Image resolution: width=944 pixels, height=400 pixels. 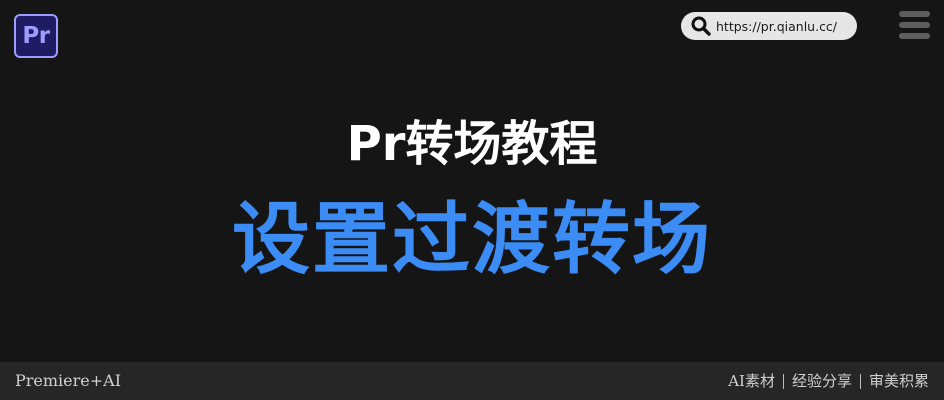 I want to click on premiere-pro-logo: Pr, so click(x=36, y=36).